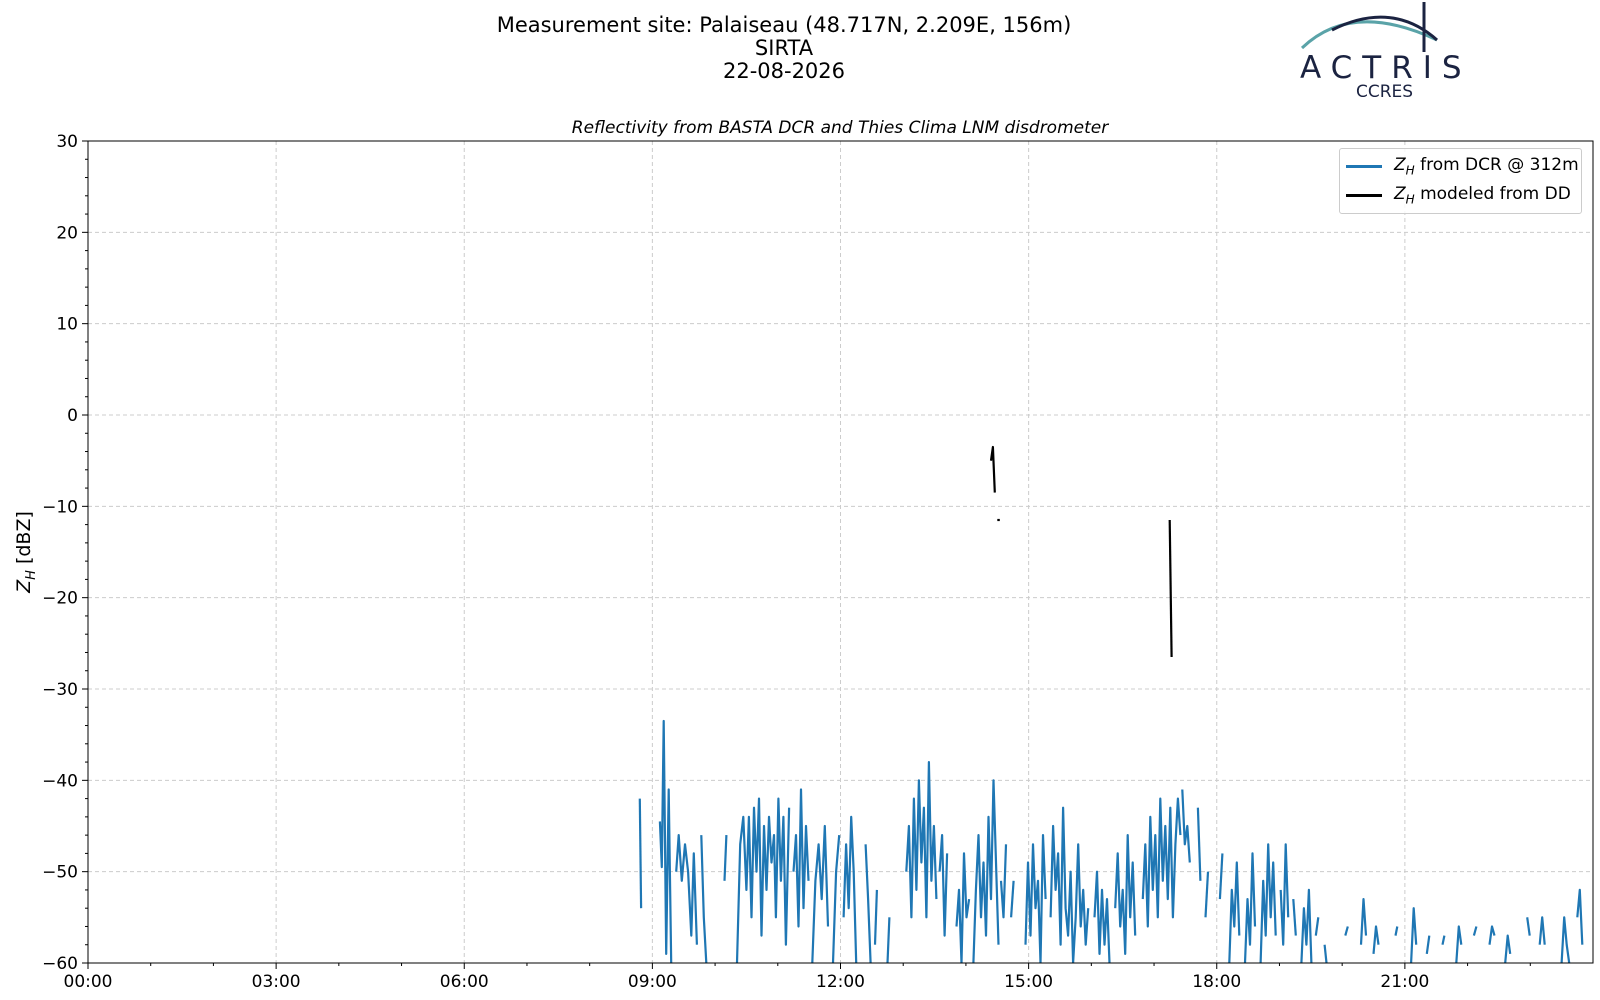  Describe the element at coordinates (1364, 195) in the screenshot. I see `legend-swatch-dd` at that location.